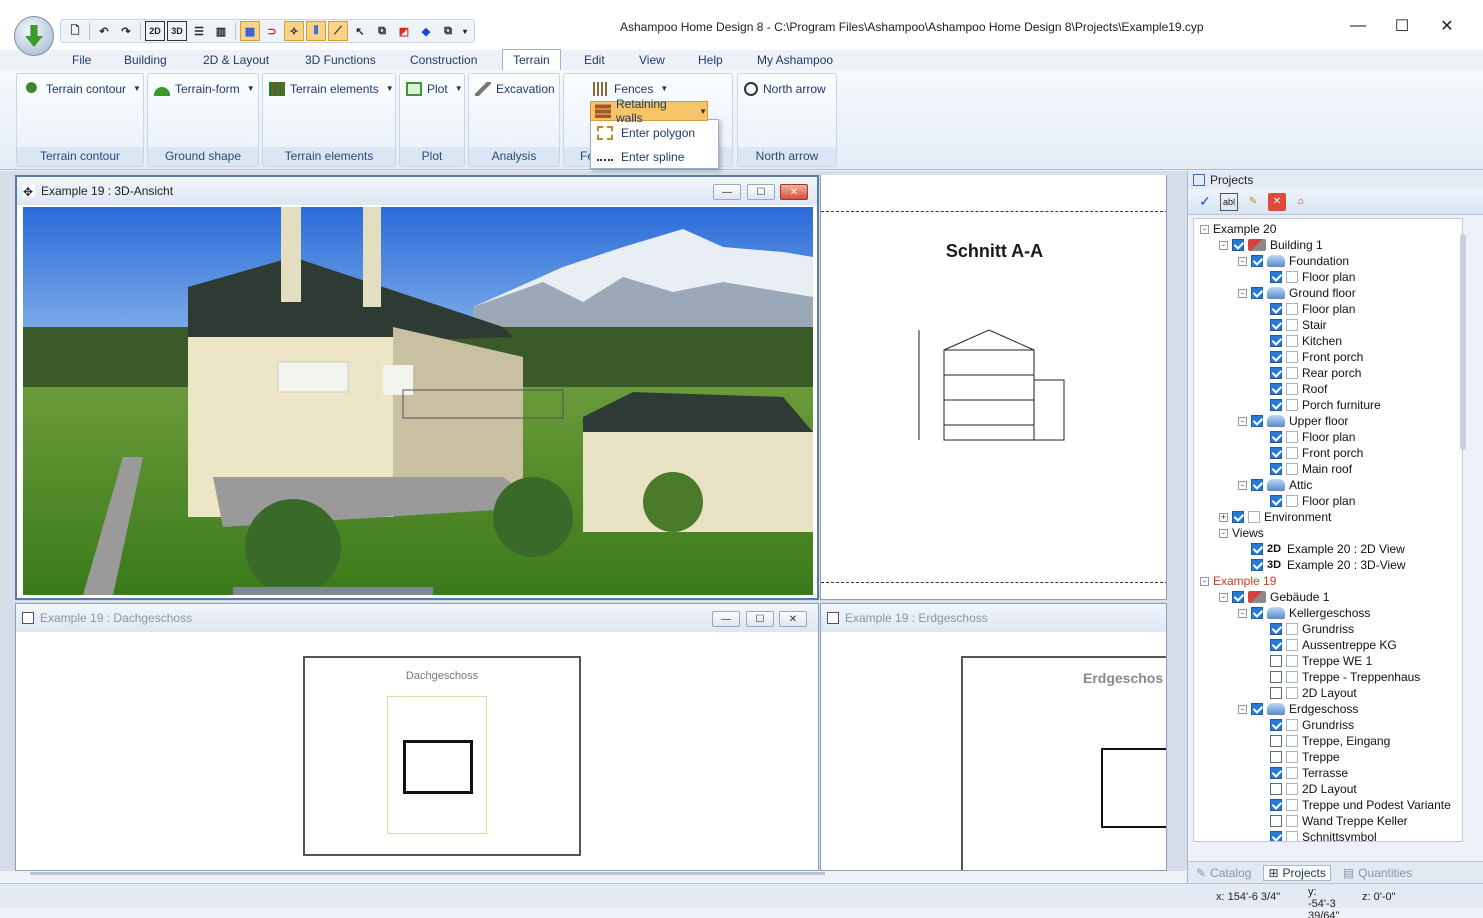 The width and height of the screenshot is (1483, 918). I want to click on tree-row: Treppe WE 1, so click(1314, 661).